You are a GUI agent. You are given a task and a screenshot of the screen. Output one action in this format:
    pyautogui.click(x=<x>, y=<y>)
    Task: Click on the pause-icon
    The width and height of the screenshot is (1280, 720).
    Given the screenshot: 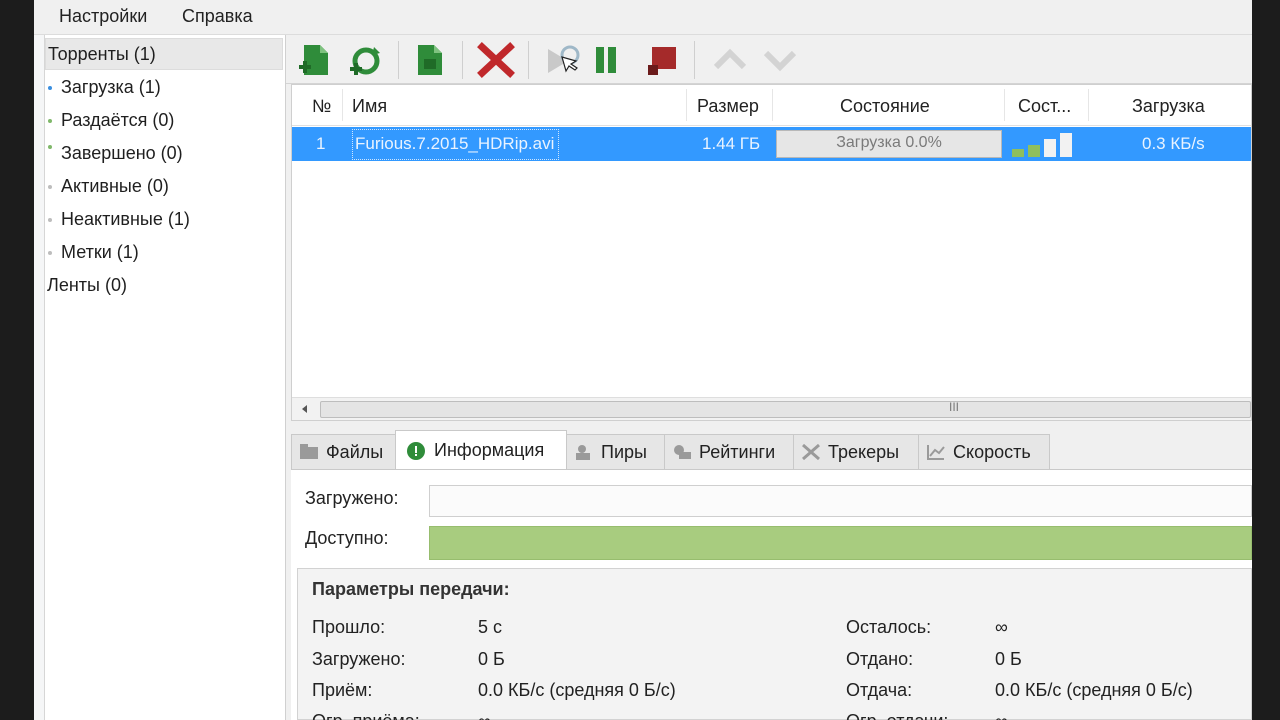 What is the action you would take?
    pyautogui.click(x=606, y=60)
    